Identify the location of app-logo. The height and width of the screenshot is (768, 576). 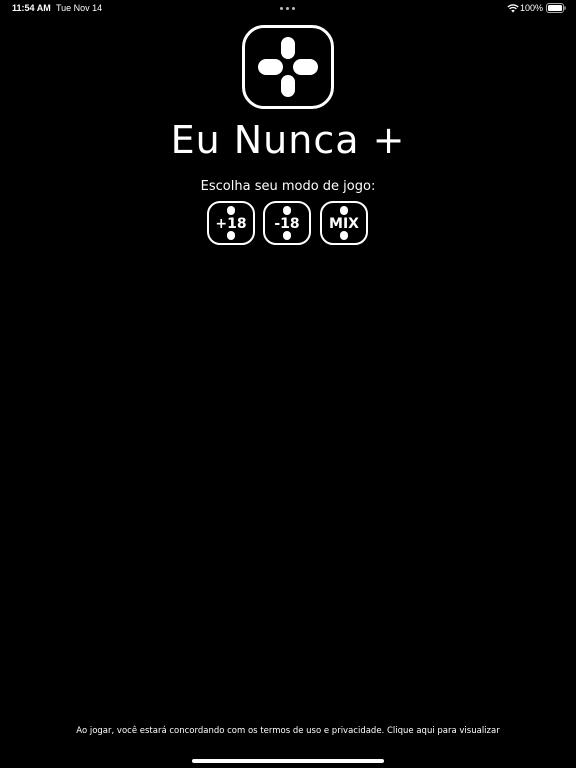
(288, 67).